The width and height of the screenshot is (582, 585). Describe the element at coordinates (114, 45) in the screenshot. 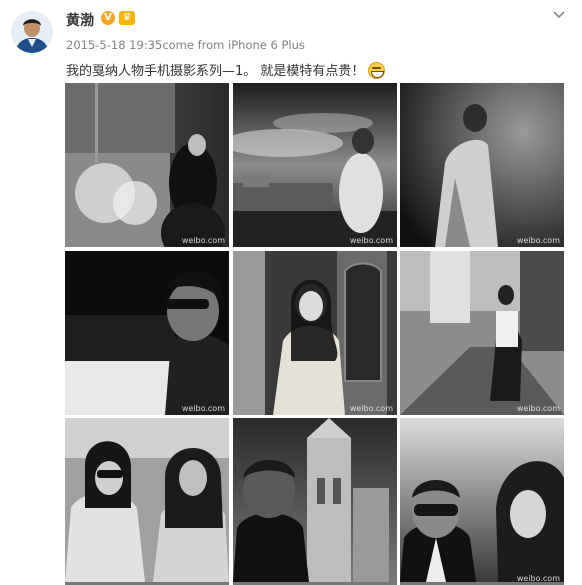

I see `post-timestamp: 2015-5-18 19:35` at that location.